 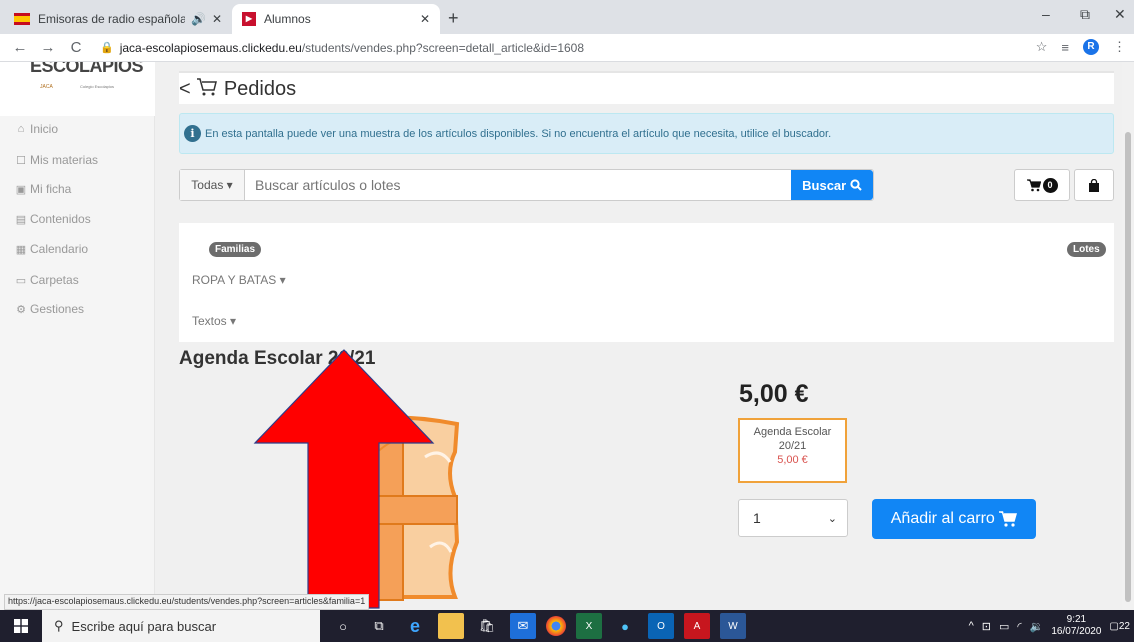 I want to click on search-icon: ⚲, so click(x=59, y=625).